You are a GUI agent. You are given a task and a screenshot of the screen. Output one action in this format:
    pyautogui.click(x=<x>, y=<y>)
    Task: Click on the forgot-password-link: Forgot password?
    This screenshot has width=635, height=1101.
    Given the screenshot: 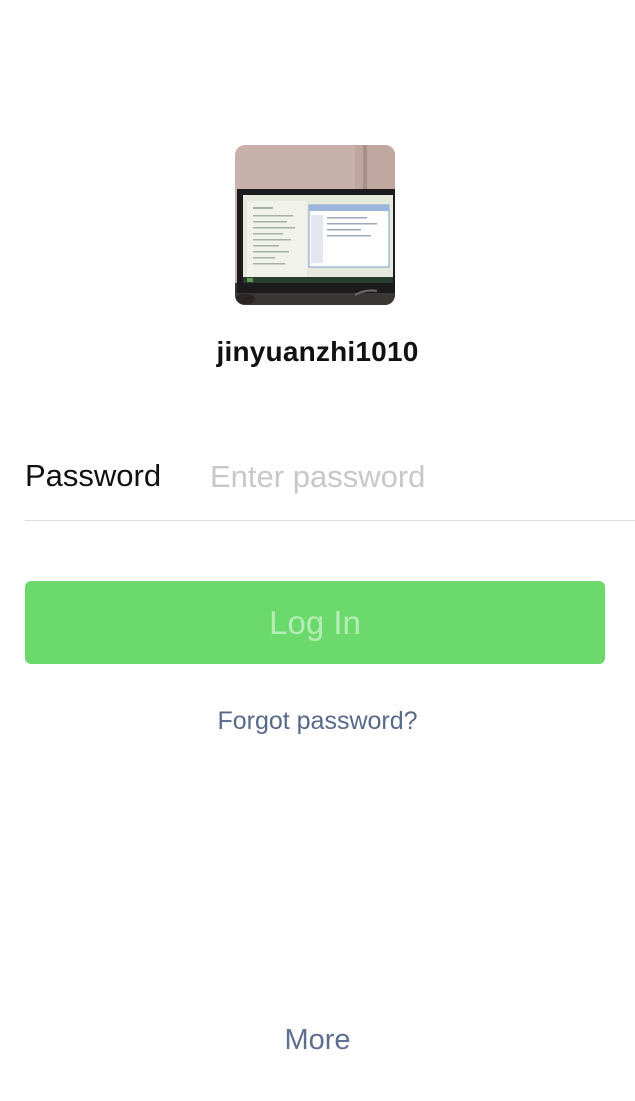 What is the action you would take?
    pyautogui.click(x=317, y=721)
    